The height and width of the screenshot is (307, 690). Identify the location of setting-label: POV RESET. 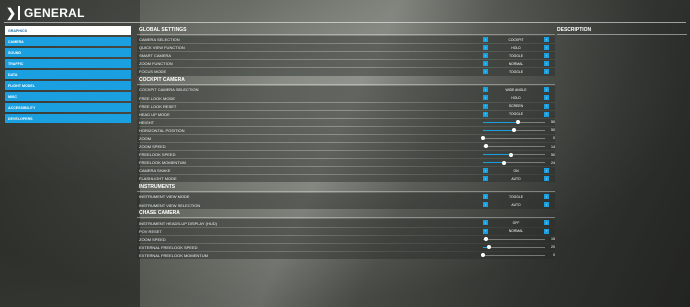
(150, 231).